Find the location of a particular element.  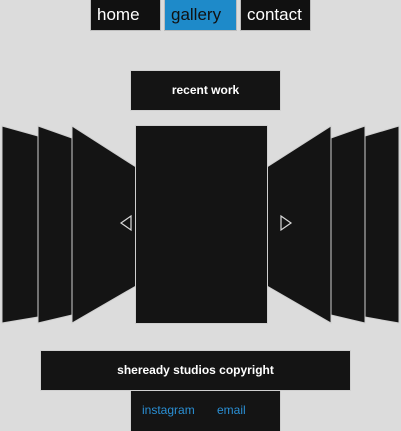

email-link: email is located at coordinates (231, 410).